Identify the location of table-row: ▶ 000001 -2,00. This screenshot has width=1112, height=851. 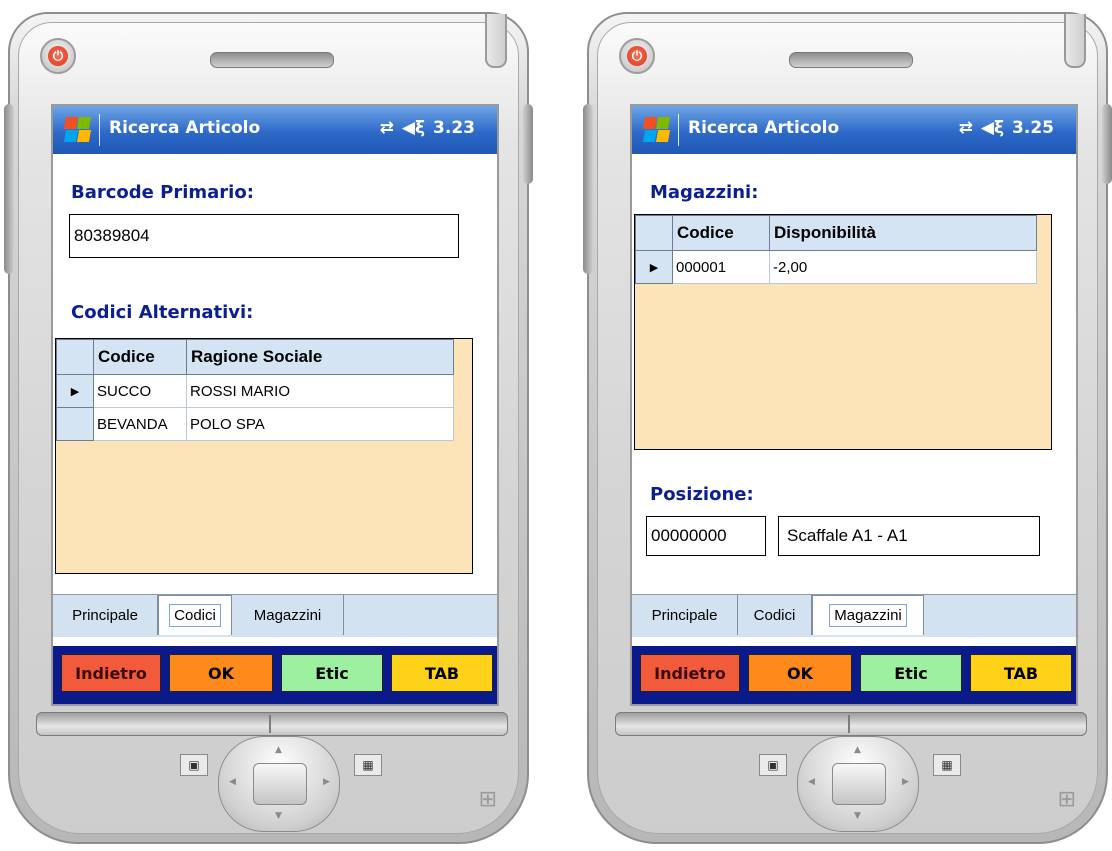
(836, 267).